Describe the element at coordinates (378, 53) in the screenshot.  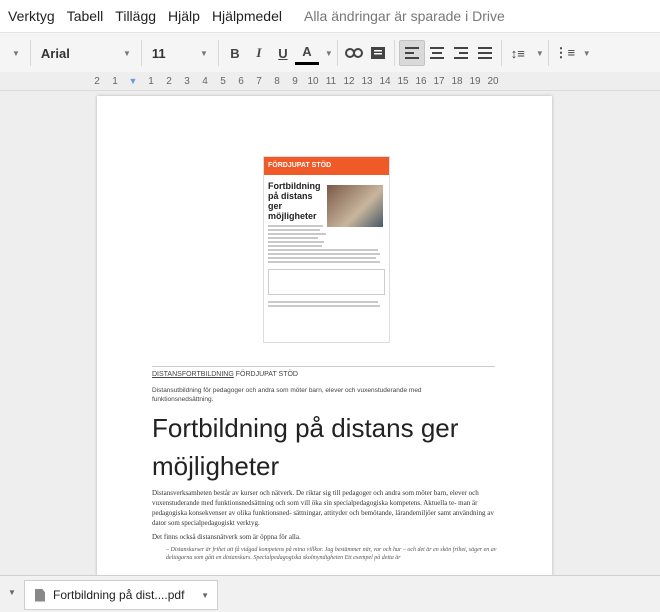
I see `comment-icon` at that location.